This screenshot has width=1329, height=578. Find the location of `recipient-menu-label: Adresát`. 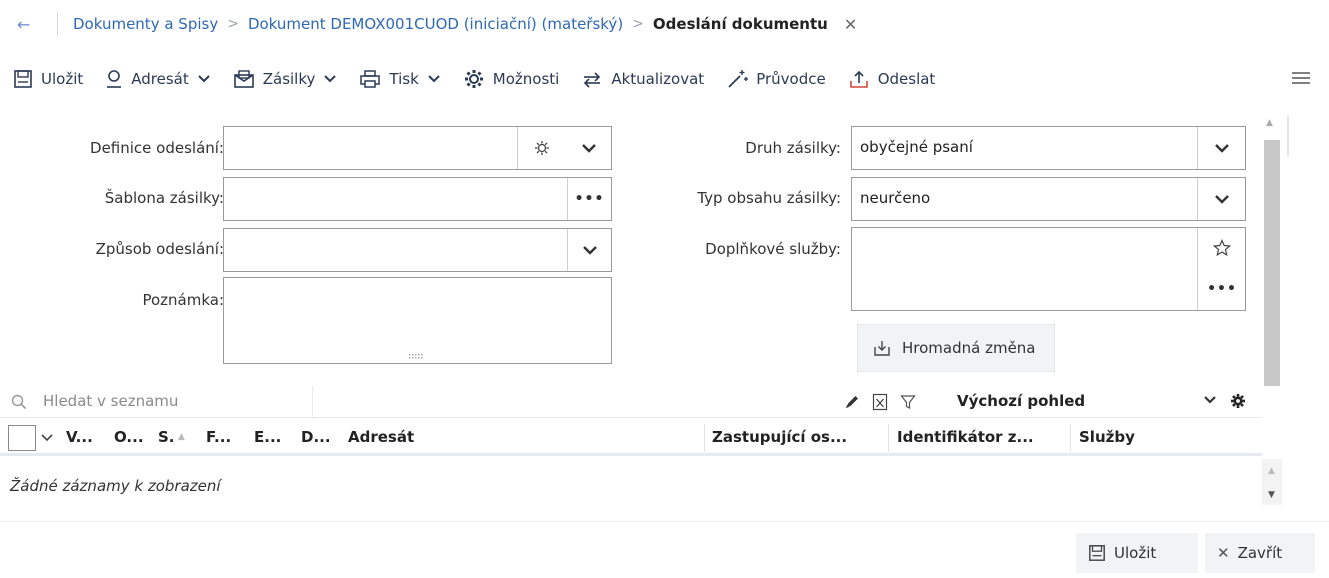

recipient-menu-label: Adresát is located at coordinates (160, 79).